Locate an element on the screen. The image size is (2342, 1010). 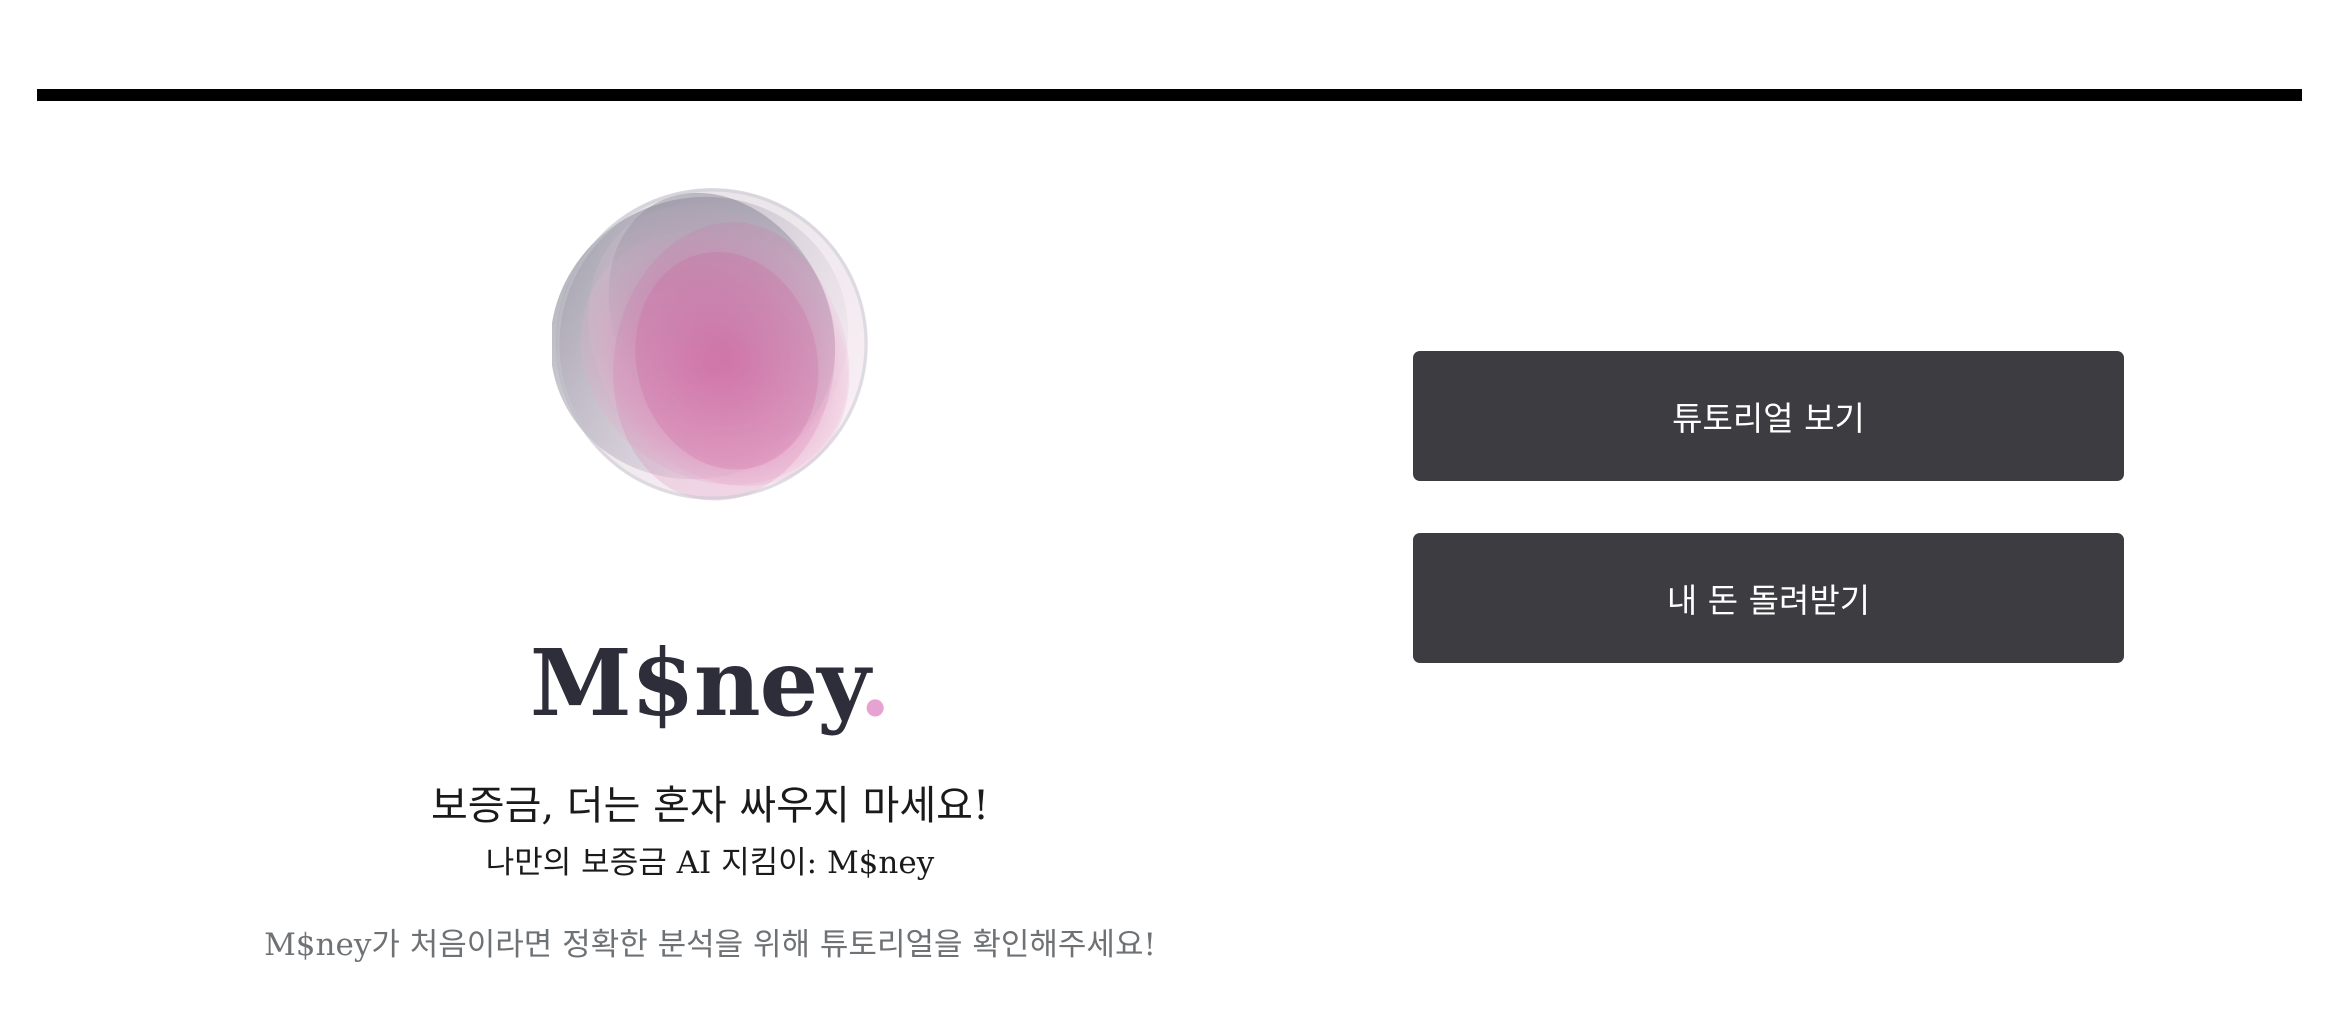
view-tutorial-label: 튜토리얼 보기 is located at coordinates (1768, 418).